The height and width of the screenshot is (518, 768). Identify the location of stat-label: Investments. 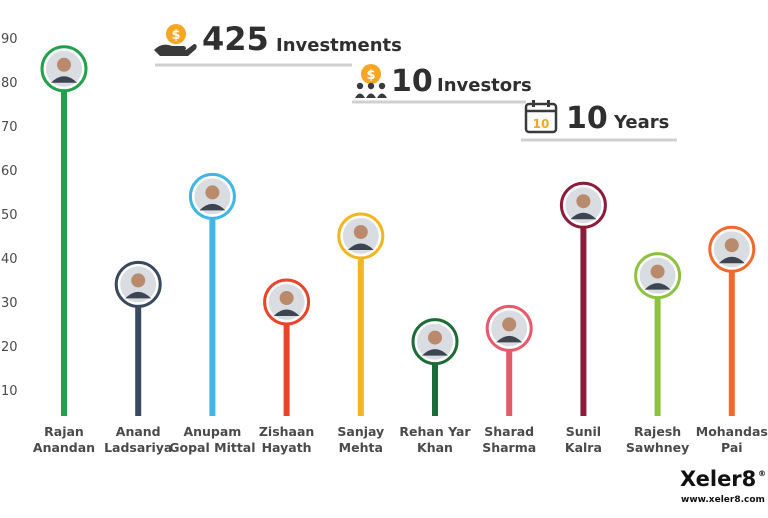
(339, 45).